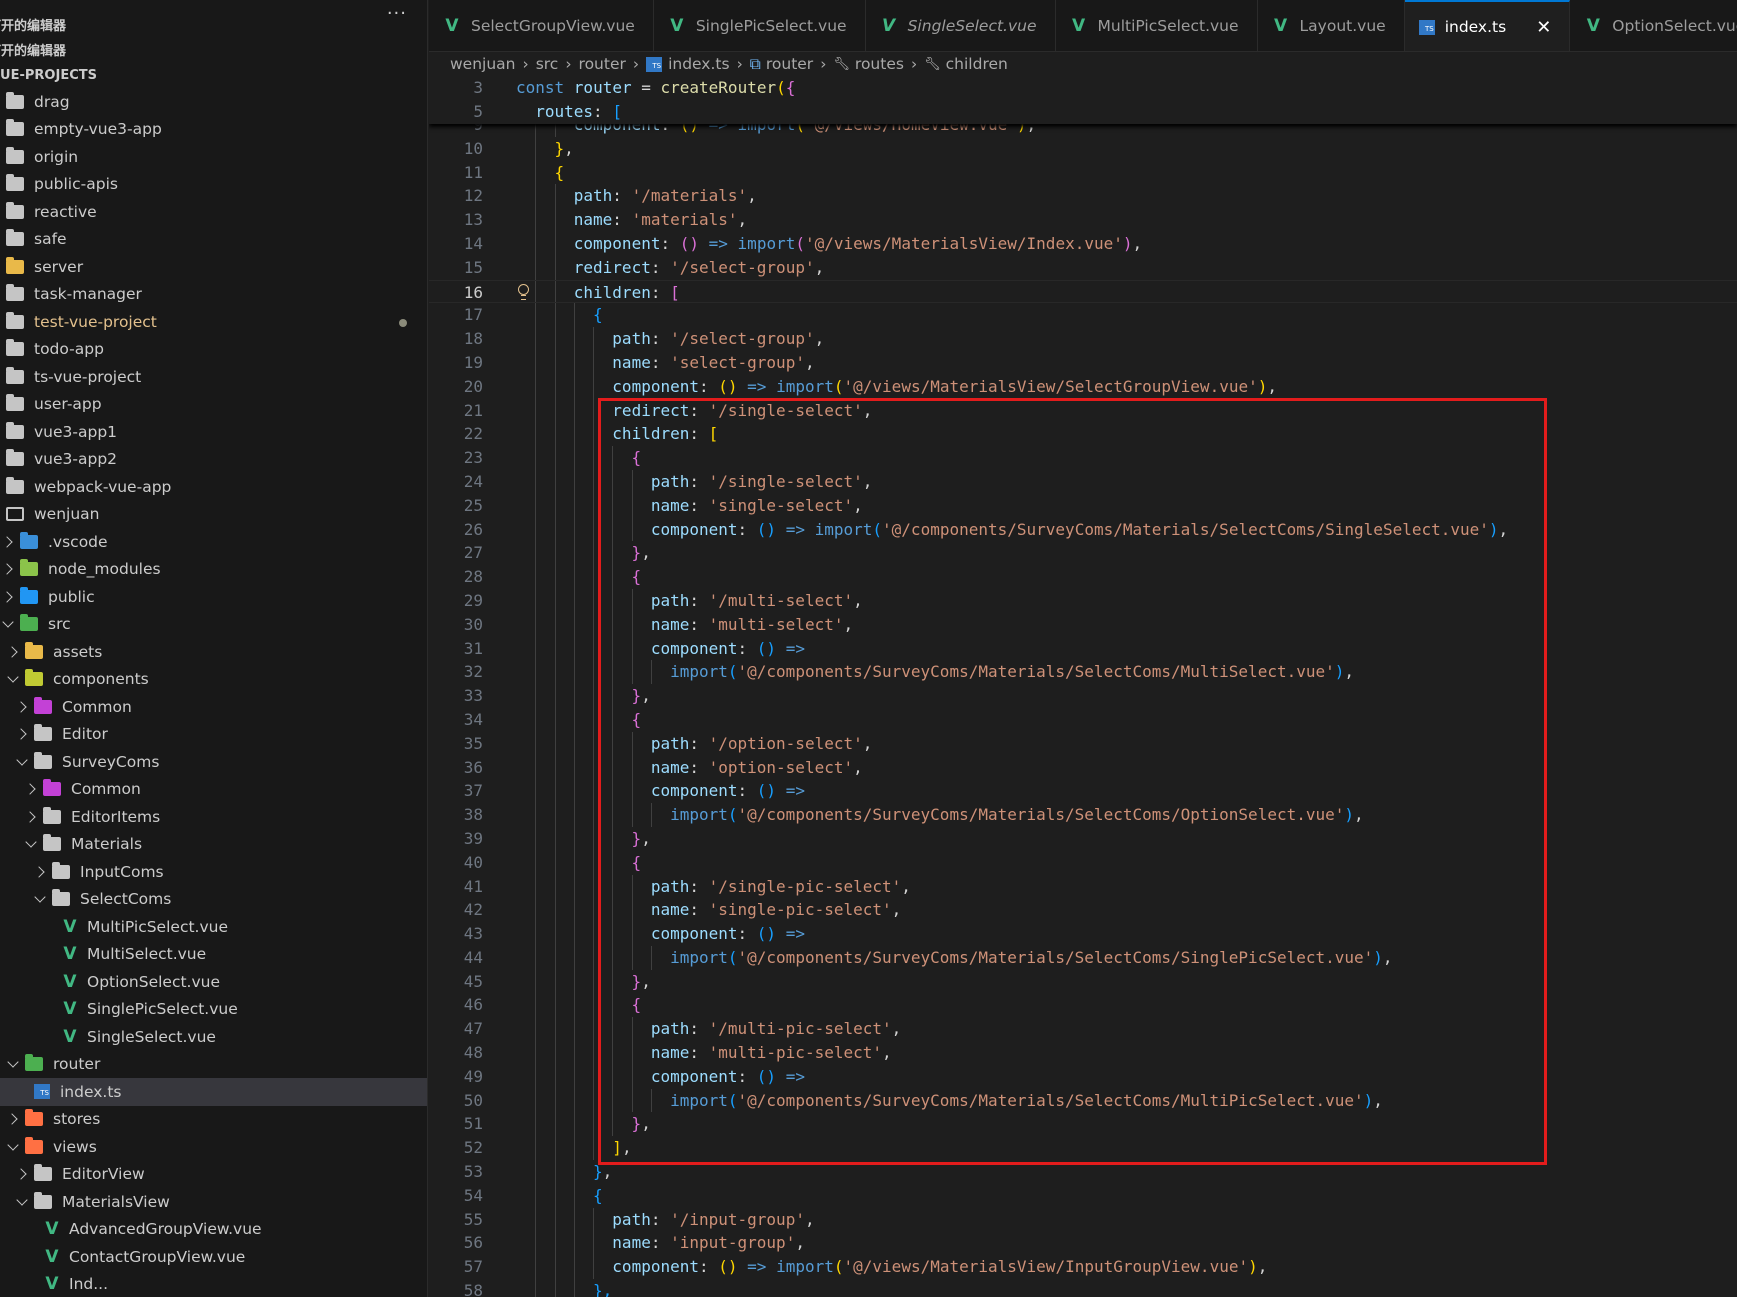 The image size is (1737, 1297). I want to click on tree-item: vue3-app2, so click(213, 460).